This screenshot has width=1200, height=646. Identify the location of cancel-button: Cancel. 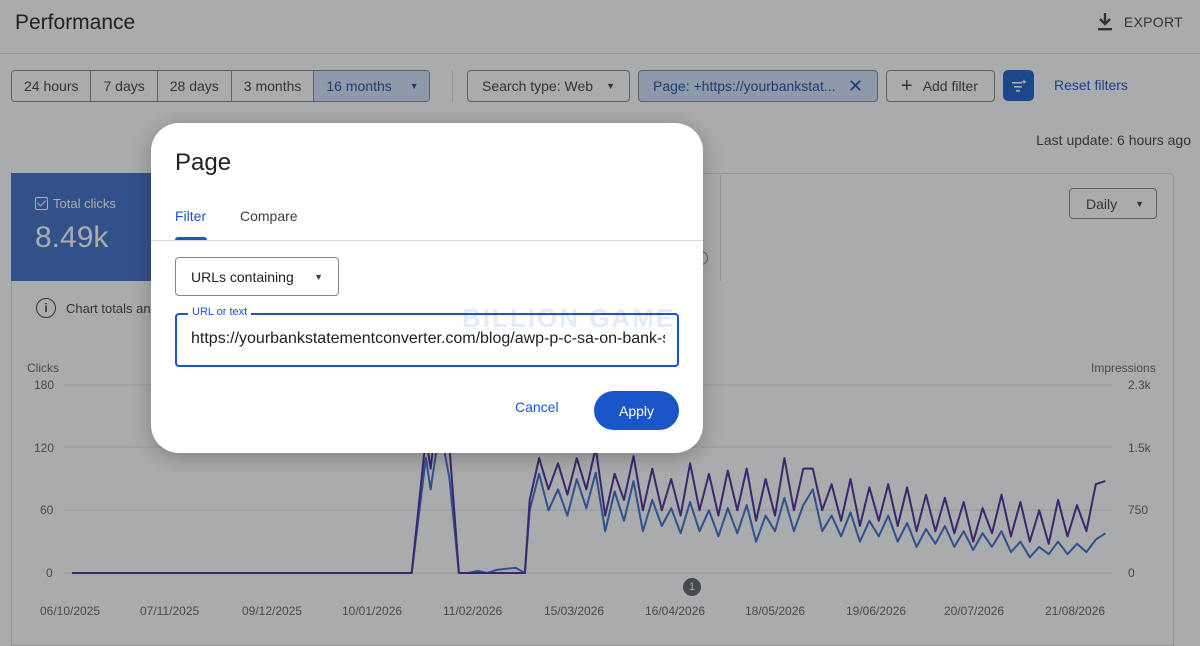
(537, 407).